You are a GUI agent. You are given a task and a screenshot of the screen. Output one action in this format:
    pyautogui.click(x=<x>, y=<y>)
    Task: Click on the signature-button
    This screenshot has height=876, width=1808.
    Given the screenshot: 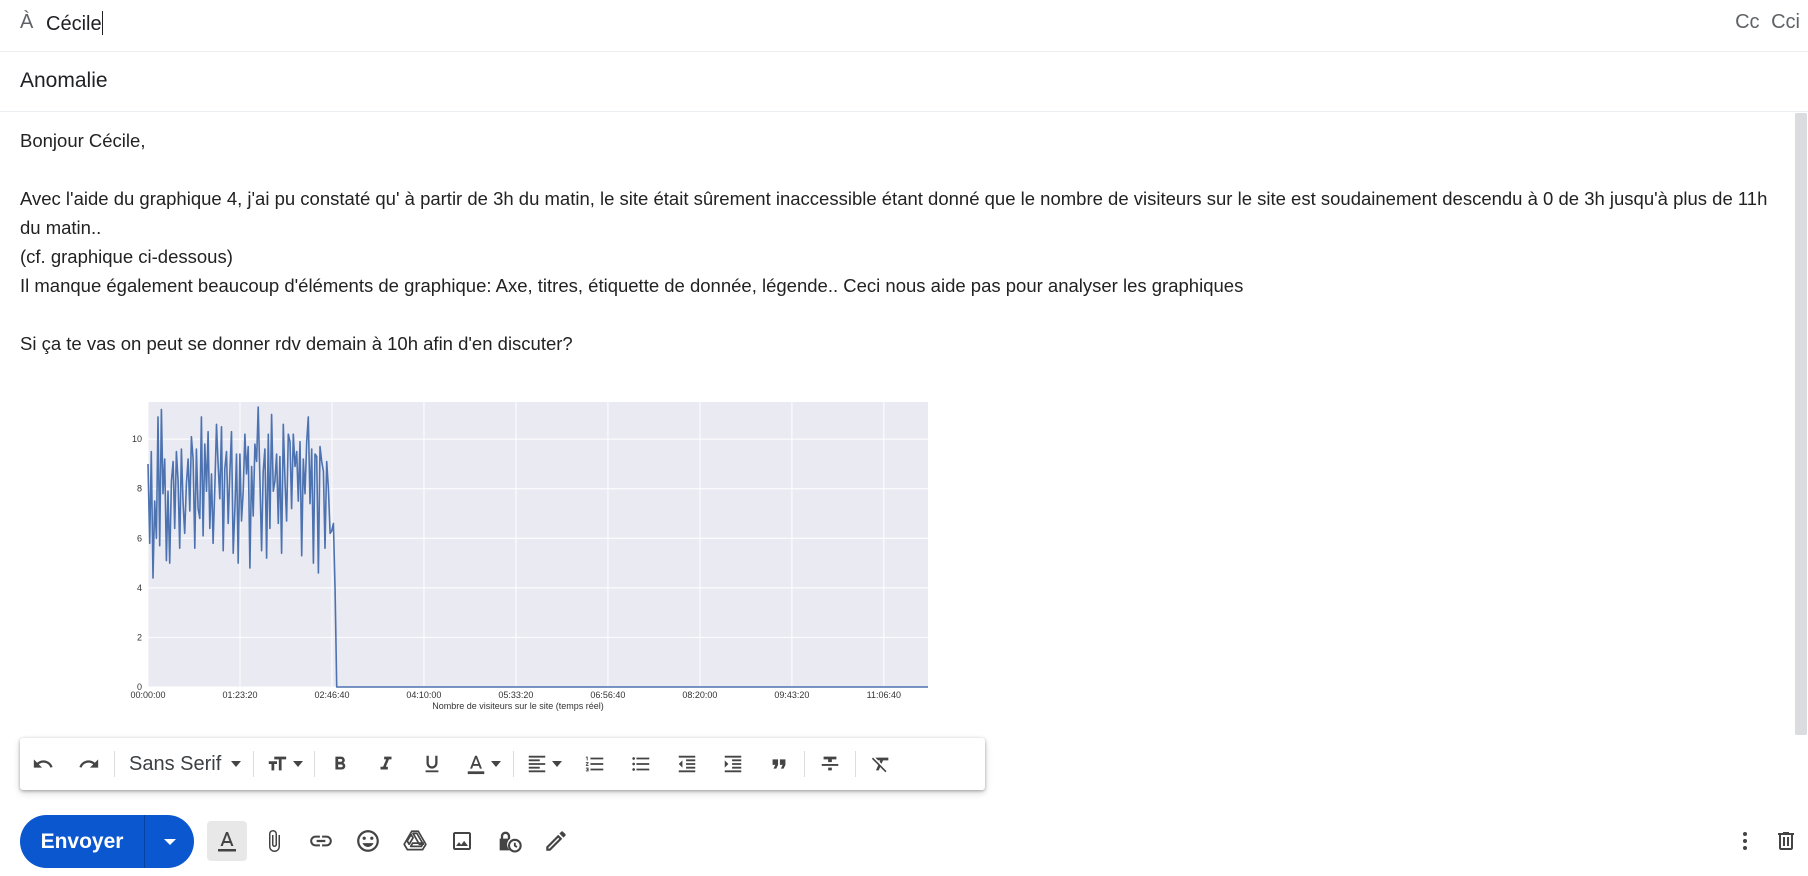 What is the action you would take?
    pyautogui.click(x=556, y=841)
    